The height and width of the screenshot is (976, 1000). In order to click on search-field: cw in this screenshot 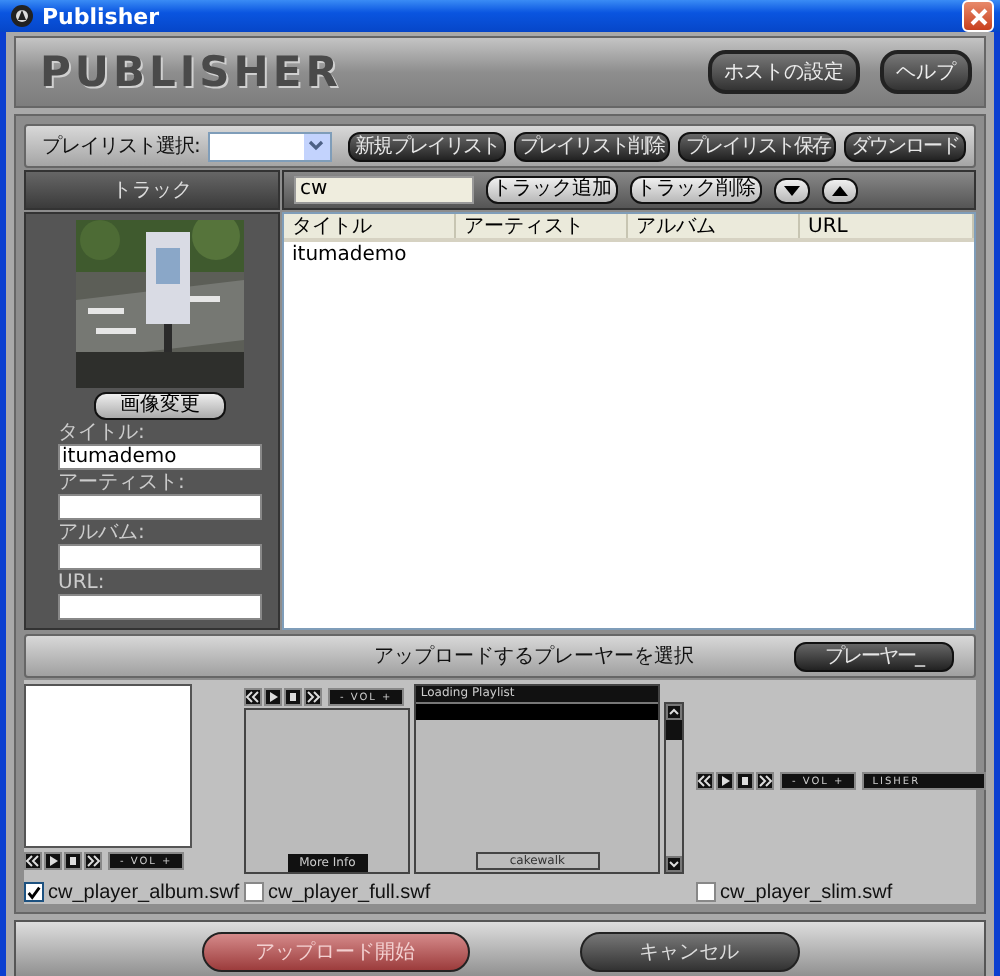, I will do `click(384, 190)`.